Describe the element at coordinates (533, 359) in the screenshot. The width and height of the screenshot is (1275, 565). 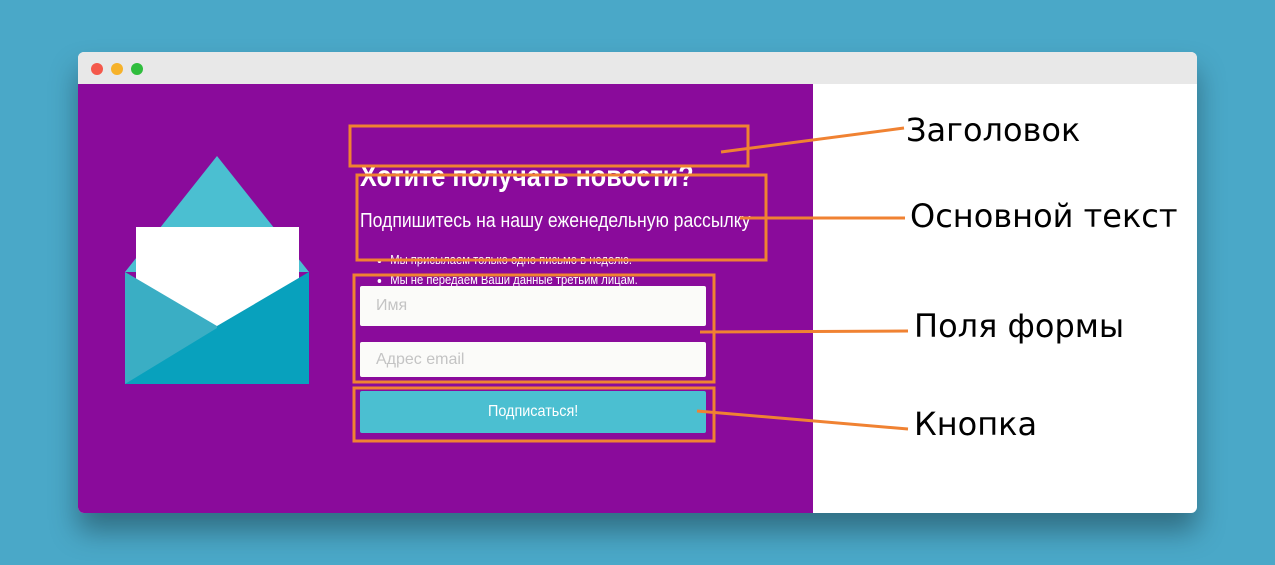
I see `email-input` at that location.